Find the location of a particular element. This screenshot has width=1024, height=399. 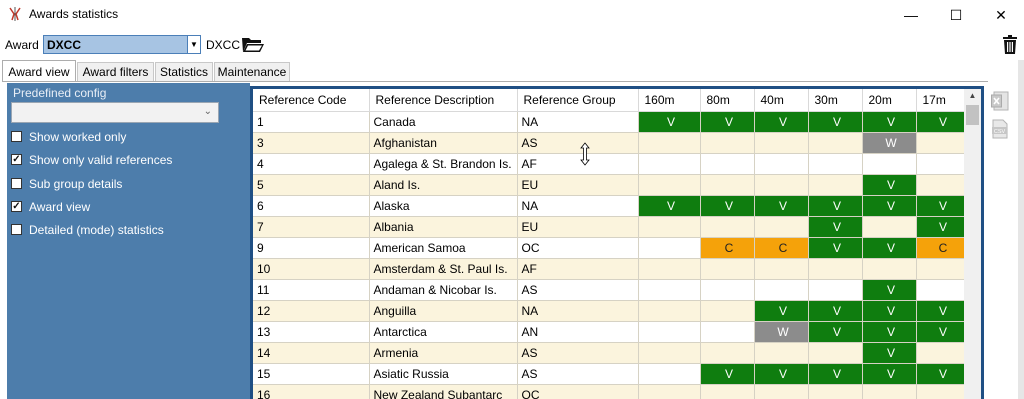

reference-description-cell: Afghanistan is located at coordinates (443, 143).